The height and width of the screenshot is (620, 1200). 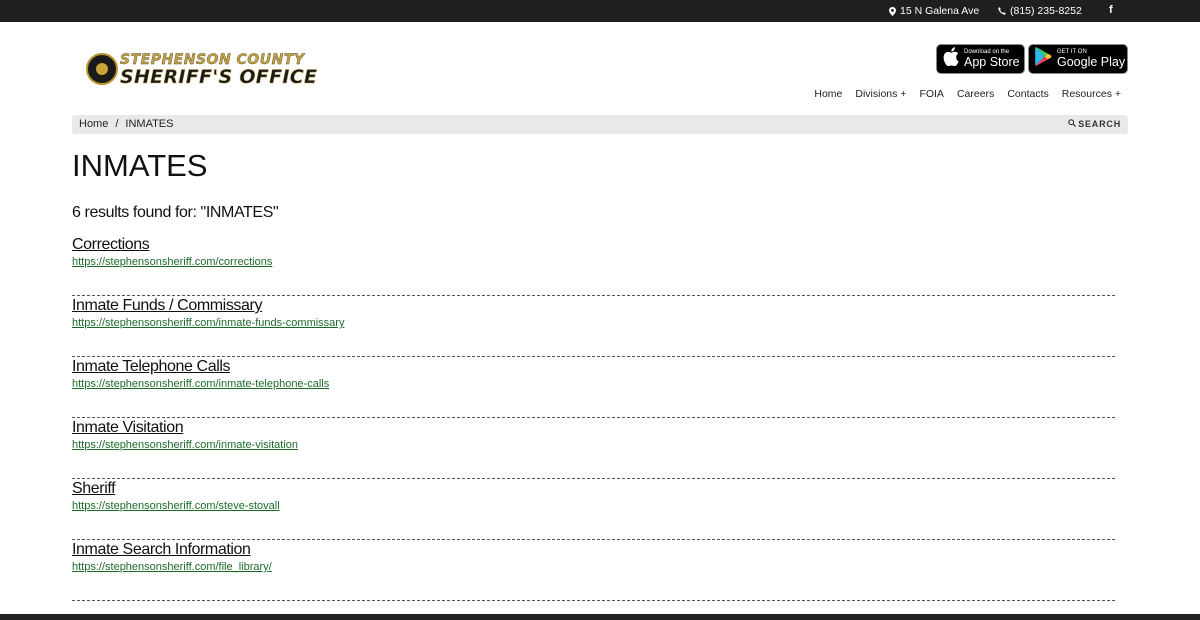 What do you see at coordinates (151, 367) in the screenshot?
I see `result-title: Inmate Telephone Calls` at bounding box center [151, 367].